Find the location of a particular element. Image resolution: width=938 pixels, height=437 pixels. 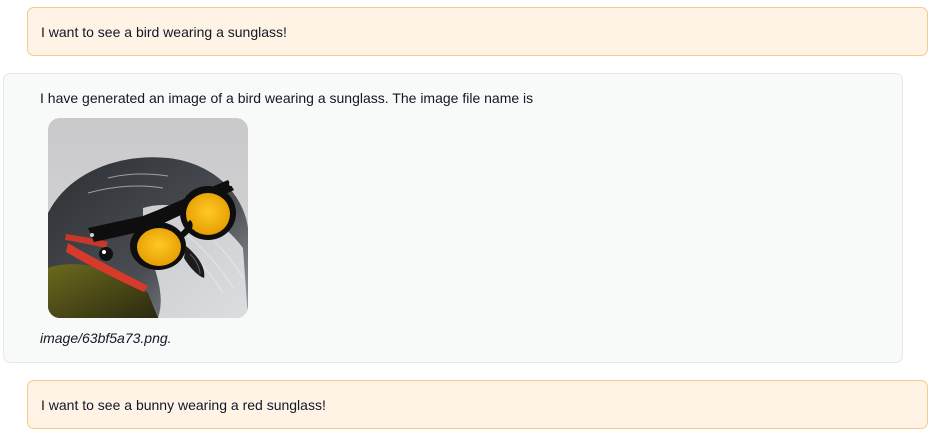

generated-image is located at coordinates (148, 218).